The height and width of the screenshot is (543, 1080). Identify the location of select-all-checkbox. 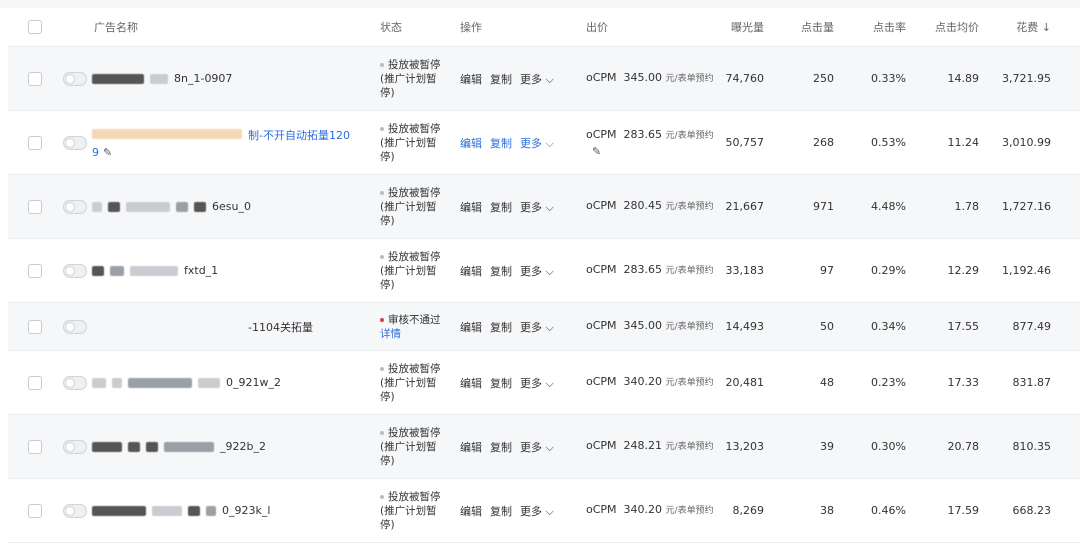
(35, 27).